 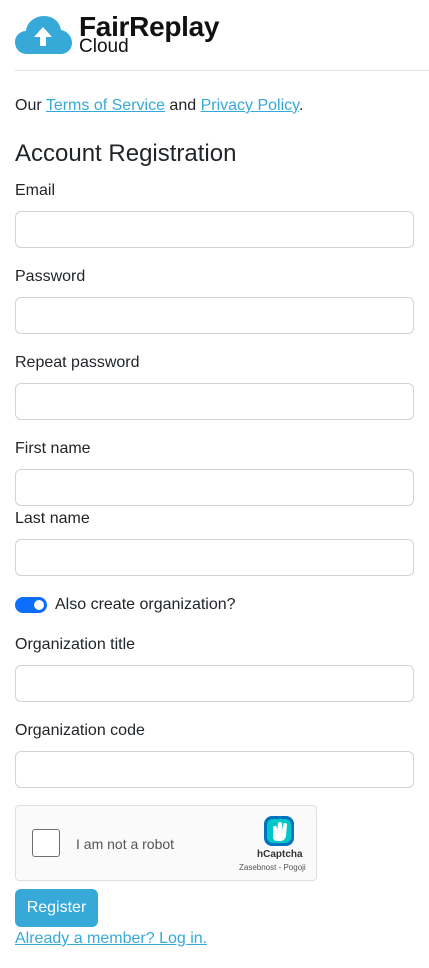 I want to click on brand-subtitle: Cloud, so click(x=104, y=46).